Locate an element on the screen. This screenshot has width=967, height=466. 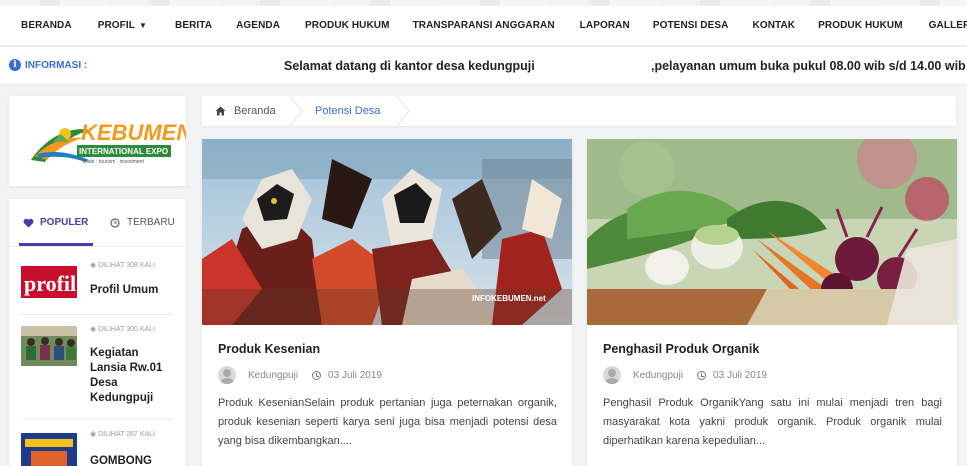
popular-item-title: Kegiatan Lansia Rw.01 Desa Kedungpuji is located at coordinates (126, 375).